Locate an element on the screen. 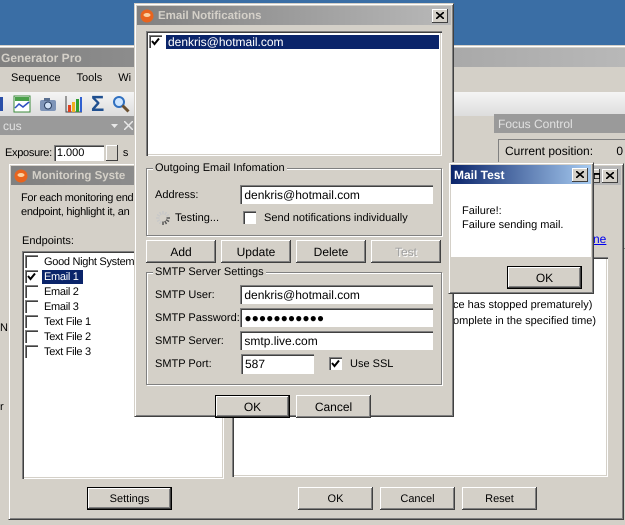 This screenshot has width=625, height=525. menu-item: Wi is located at coordinates (125, 79).